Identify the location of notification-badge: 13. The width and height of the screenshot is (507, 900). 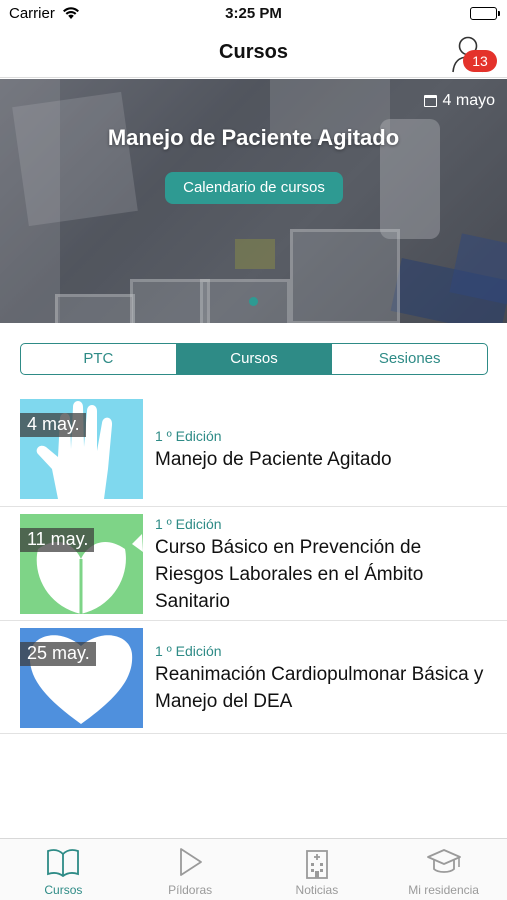
(480, 61).